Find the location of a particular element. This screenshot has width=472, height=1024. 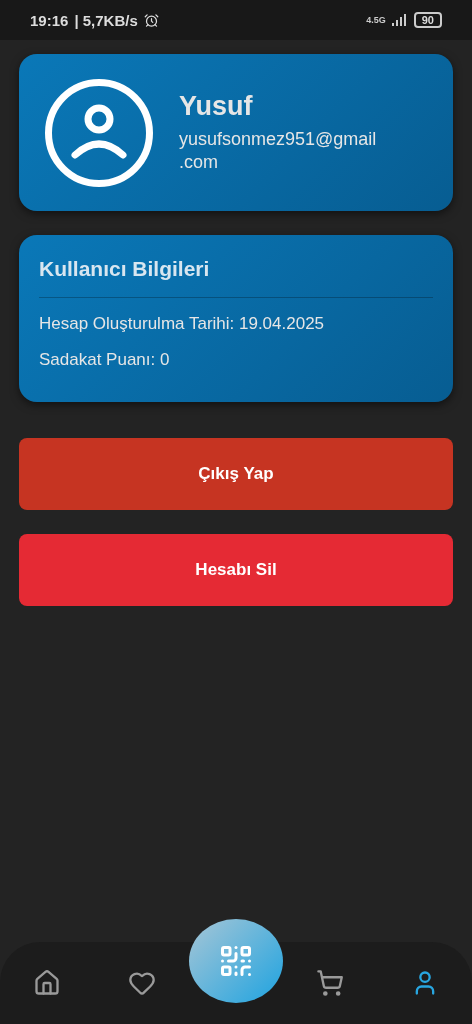

status-time: 19:16 is located at coordinates (49, 20).